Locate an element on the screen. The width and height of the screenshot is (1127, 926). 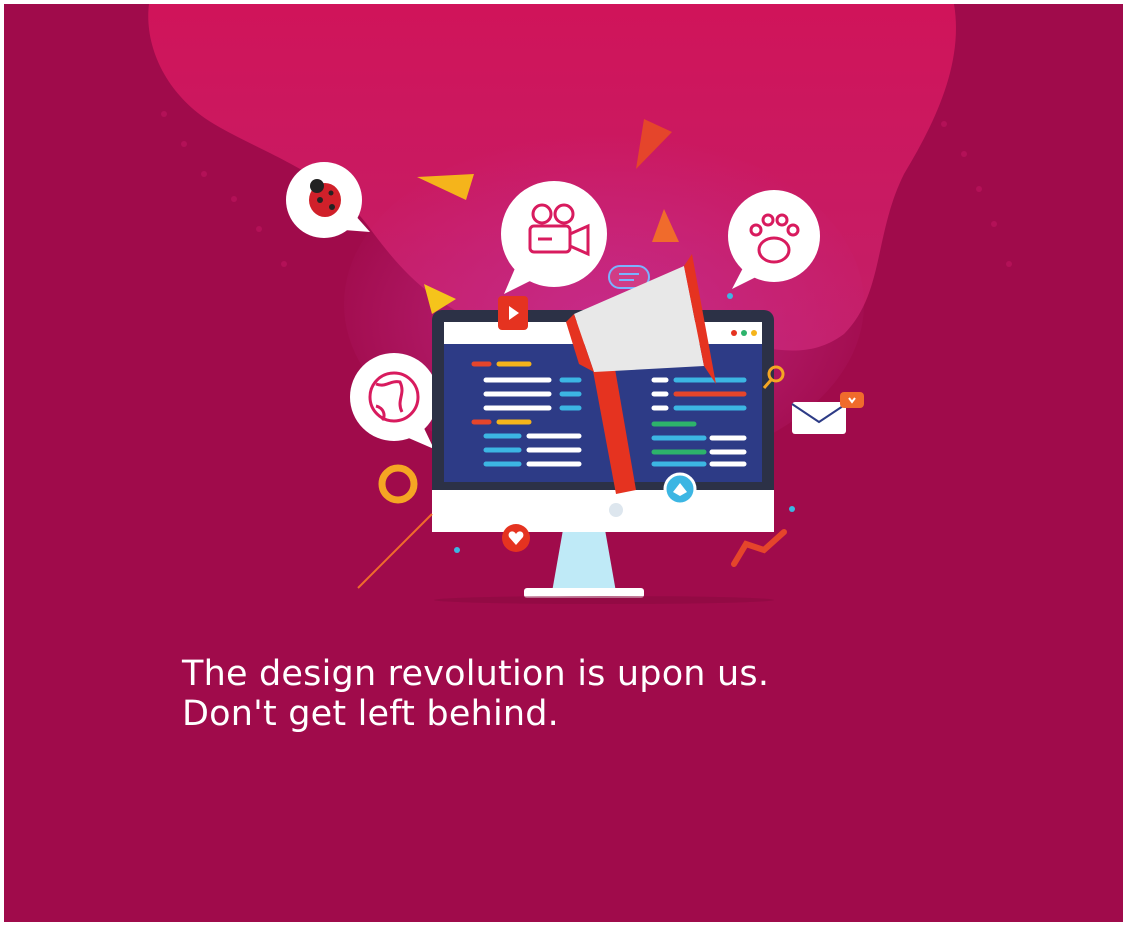
thin-line is located at coordinates (395, 551).